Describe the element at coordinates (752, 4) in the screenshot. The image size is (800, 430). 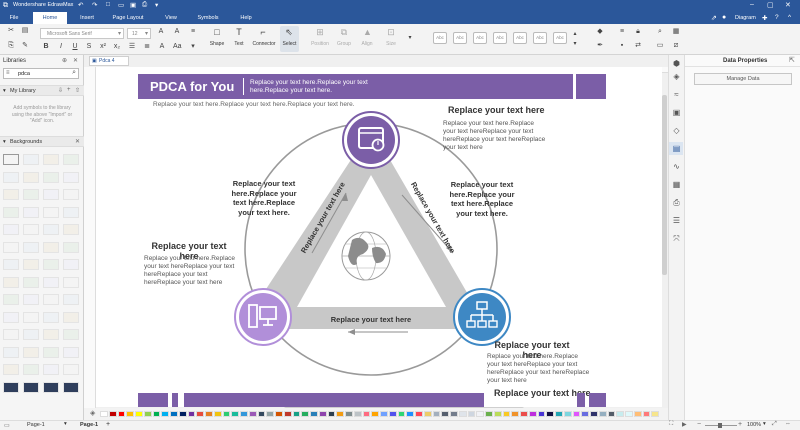
I see `minimize-icon: –` at that location.